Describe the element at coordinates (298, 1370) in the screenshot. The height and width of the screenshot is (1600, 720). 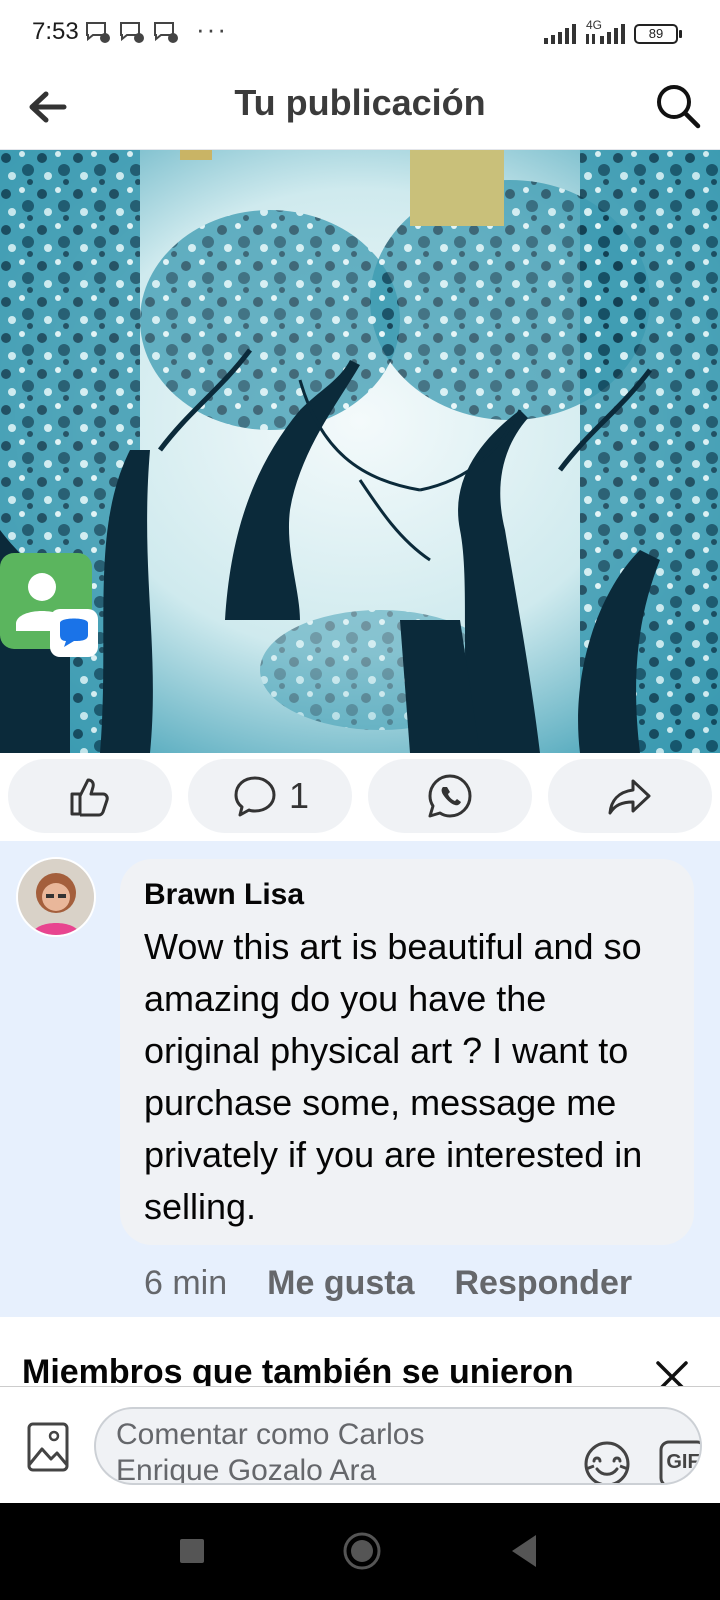
I see `suggestions-title: Miembros que también se unieron` at that location.